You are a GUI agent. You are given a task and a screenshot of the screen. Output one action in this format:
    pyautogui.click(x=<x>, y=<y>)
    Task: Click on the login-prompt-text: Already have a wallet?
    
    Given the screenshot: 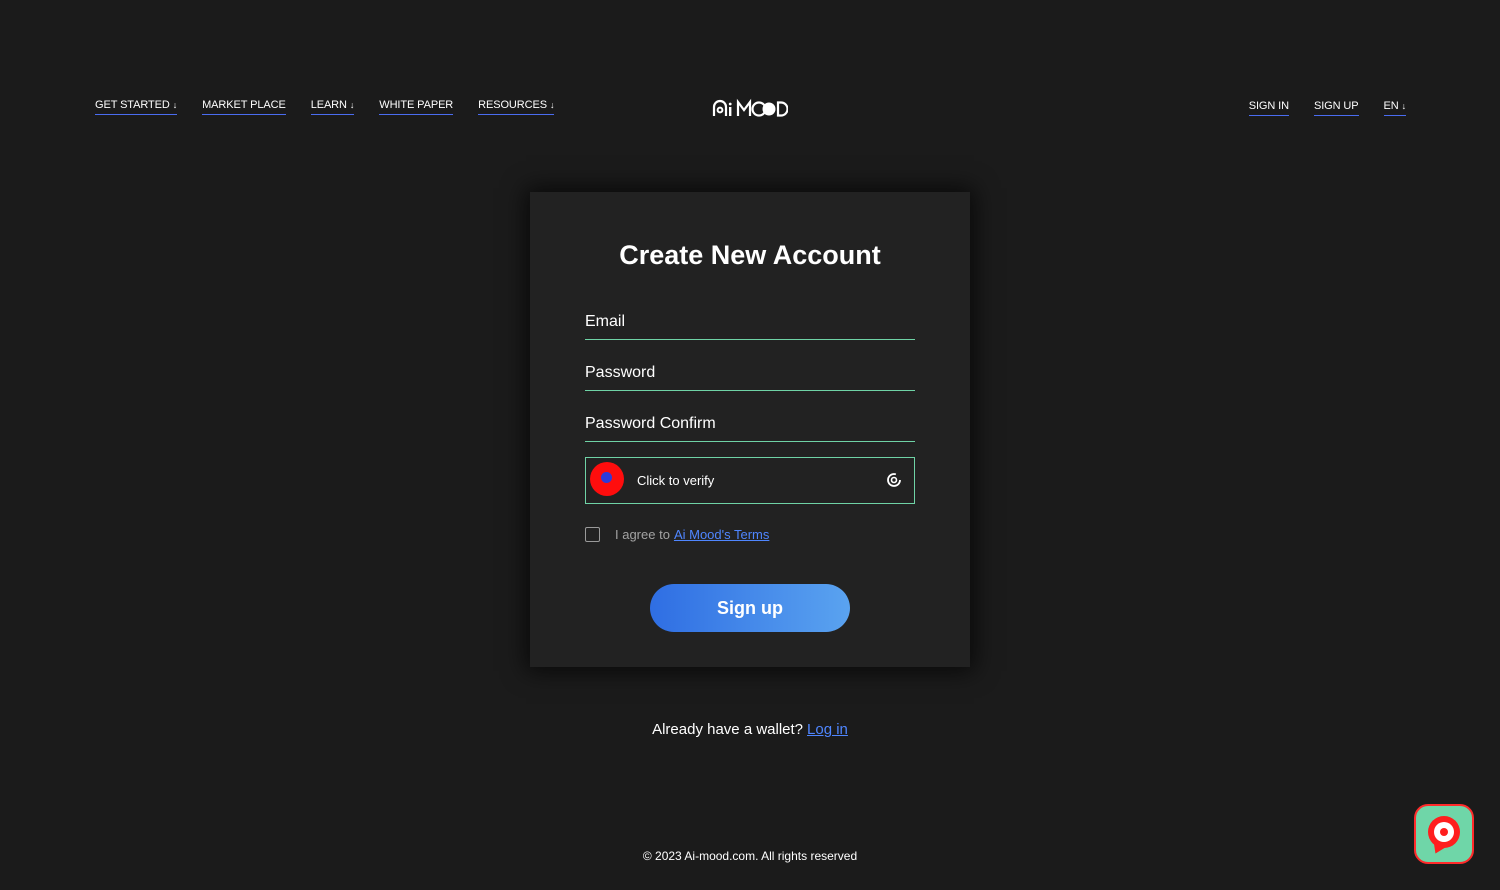 What is the action you would take?
    pyautogui.click(x=728, y=729)
    